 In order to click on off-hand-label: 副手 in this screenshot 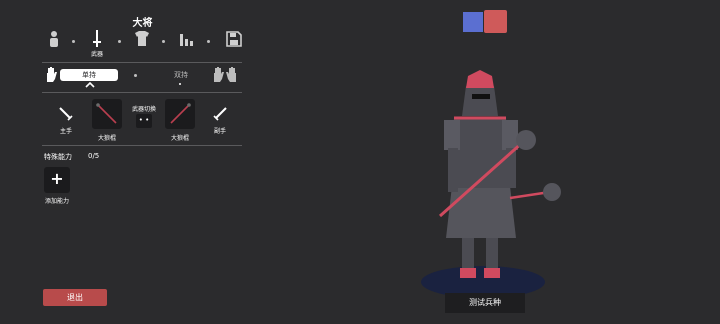, I will do `click(219, 131)`.